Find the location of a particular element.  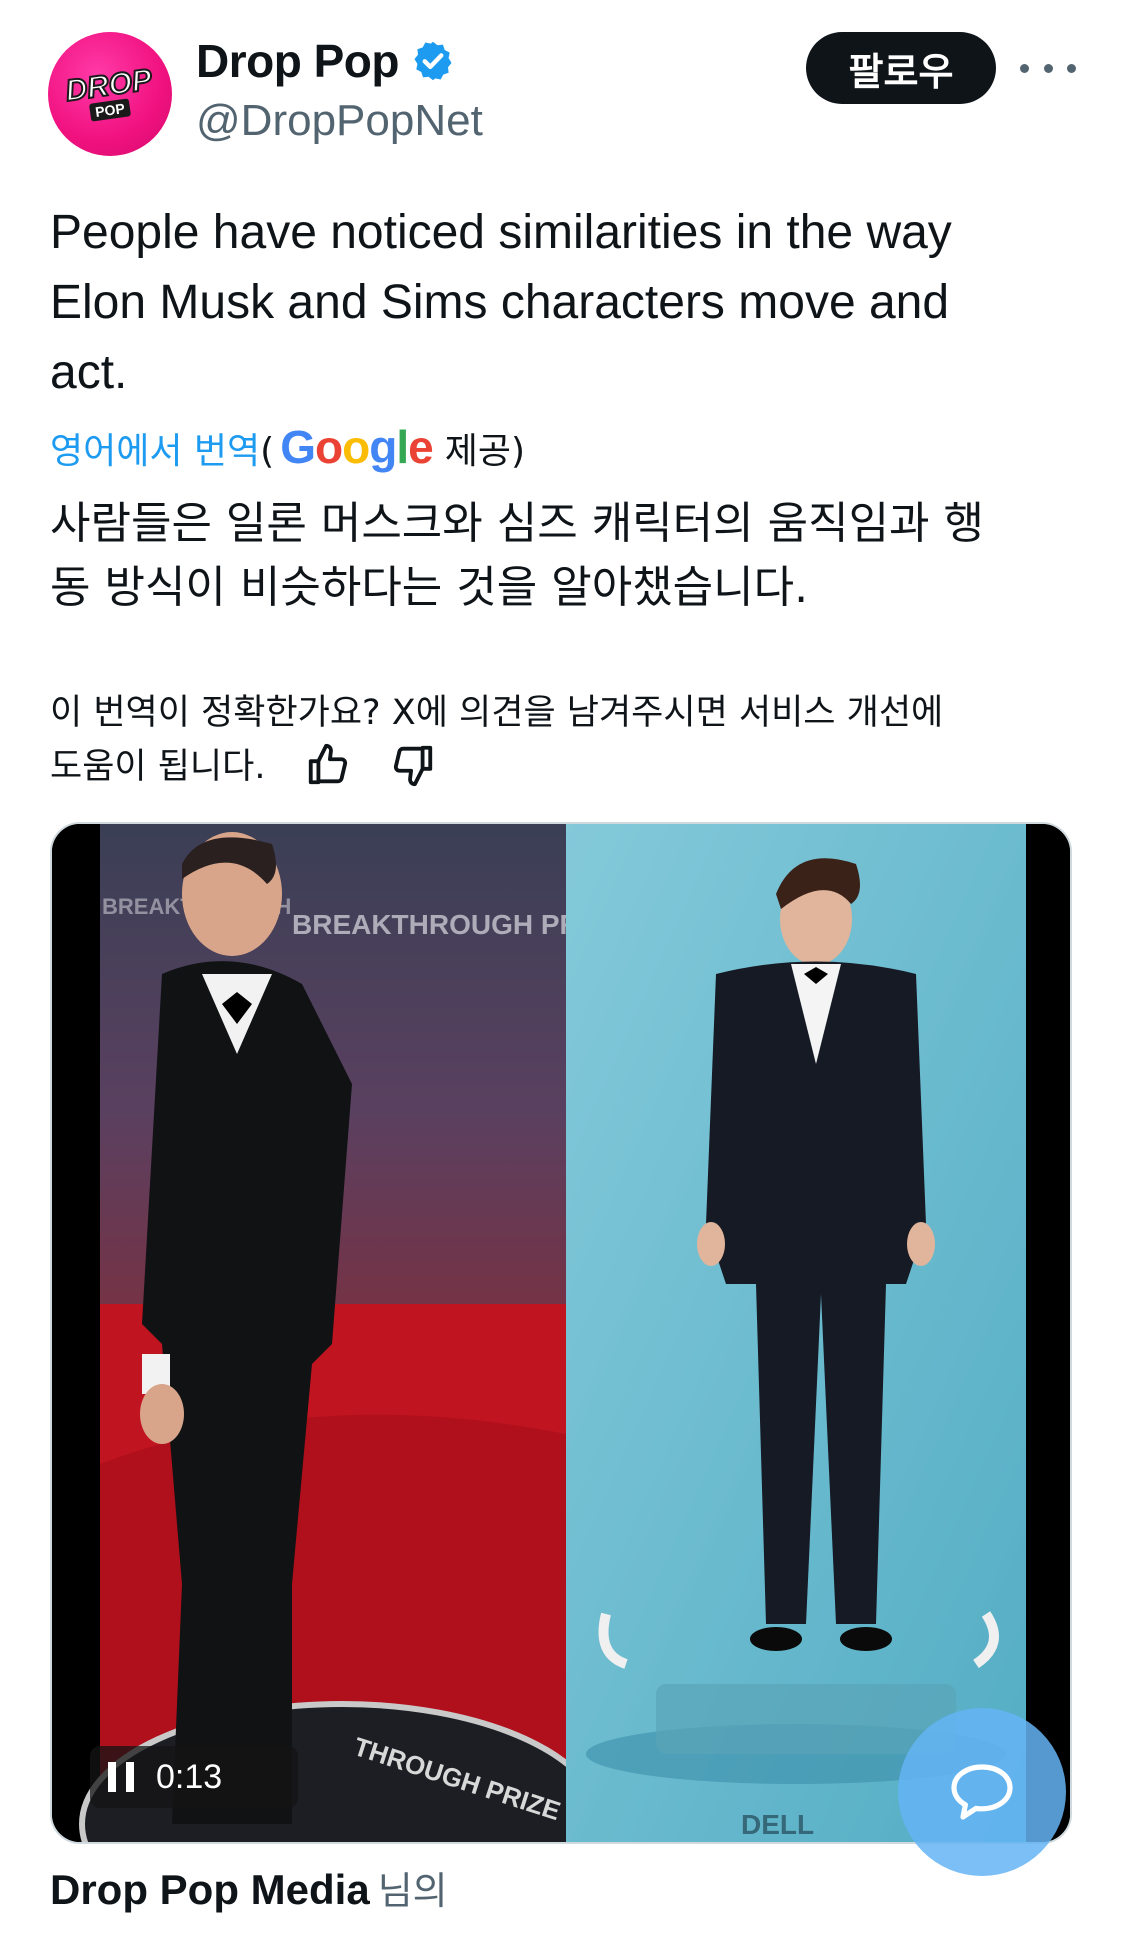

provided-label: 제공) is located at coordinates (484, 451).